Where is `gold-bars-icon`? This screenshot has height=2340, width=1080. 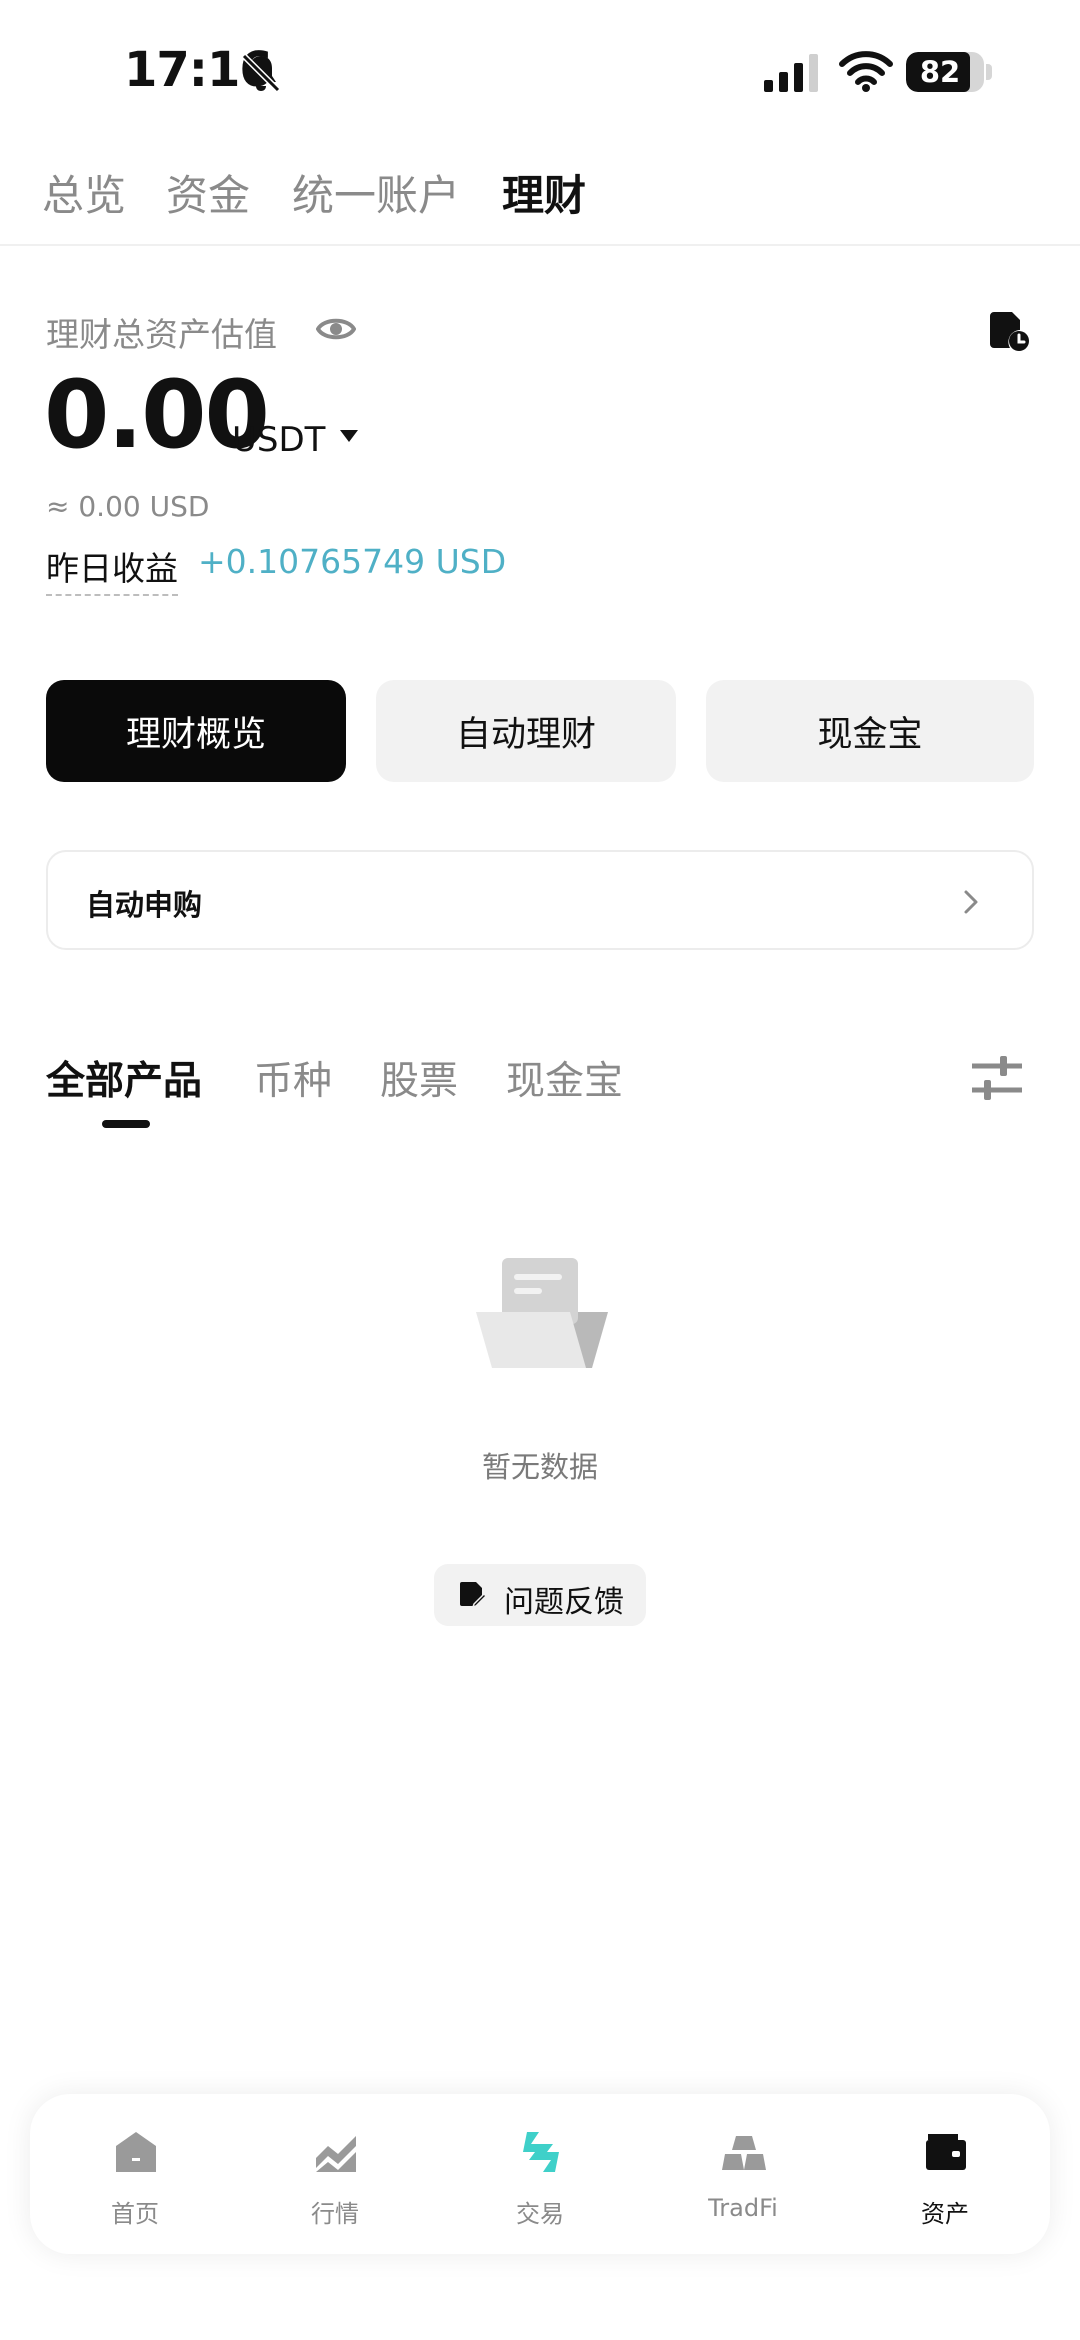 gold-bars-icon is located at coordinates (744, 2153).